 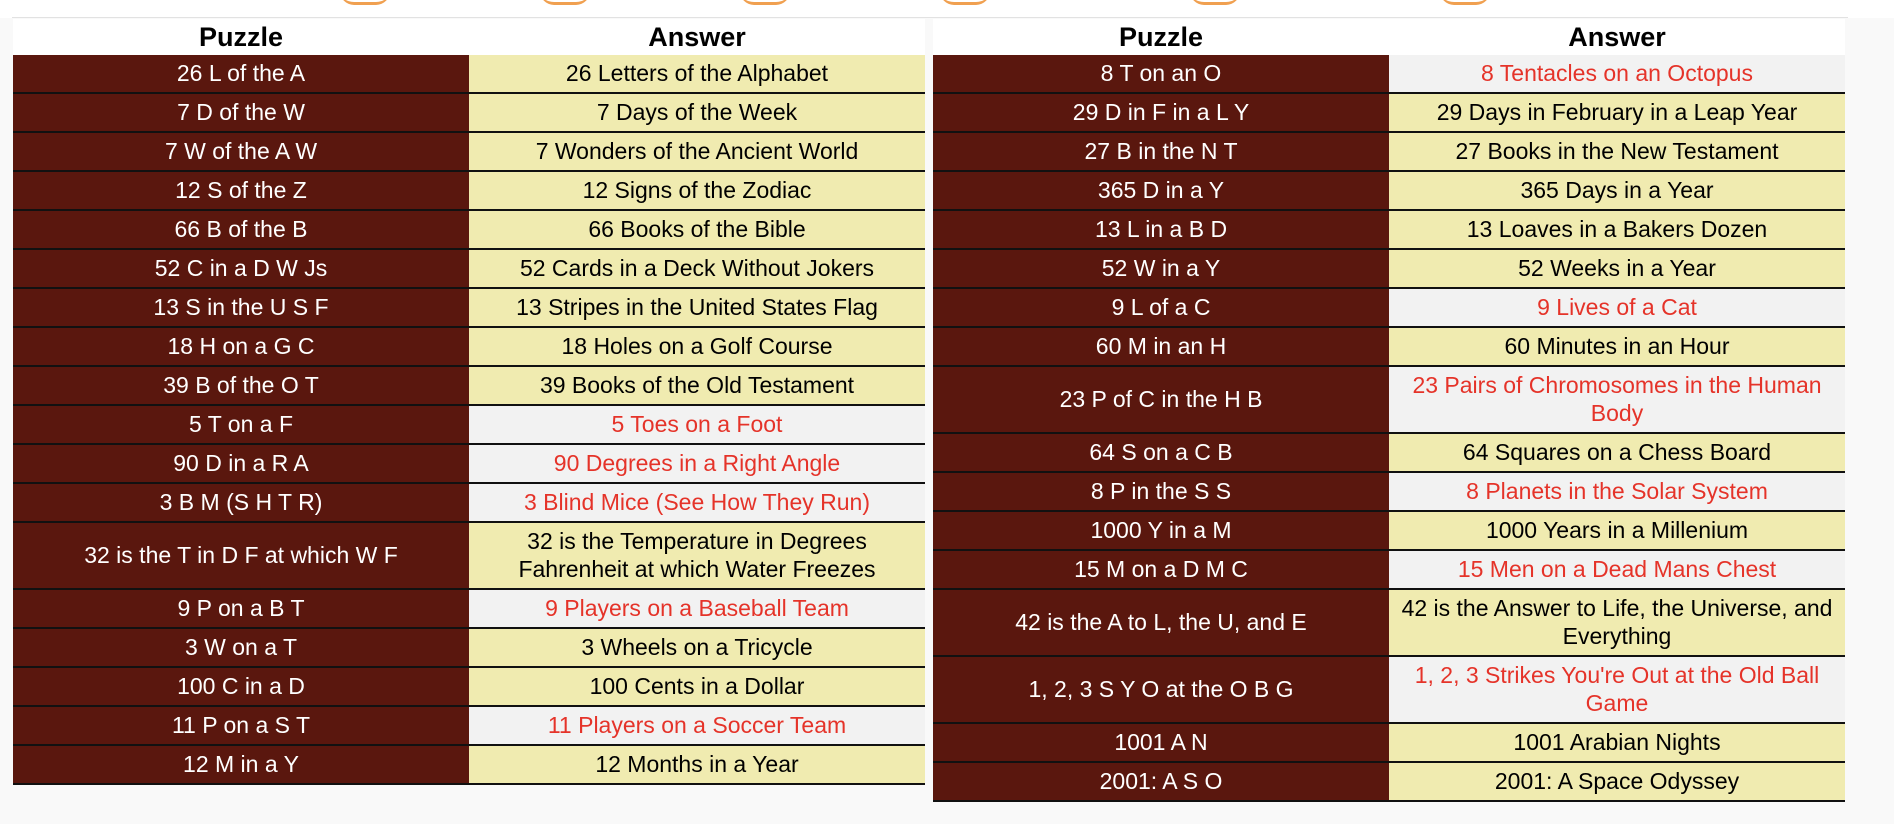 I want to click on puzzle-cell: 1001 A N, so click(x=1161, y=743).